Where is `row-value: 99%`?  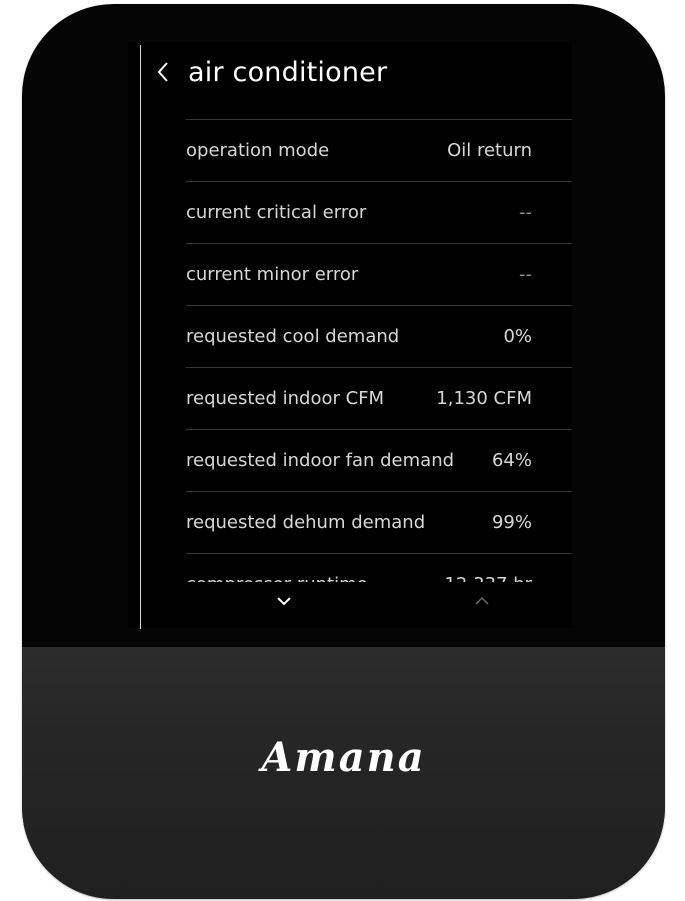 row-value: 99% is located at coordinates (511, 522).